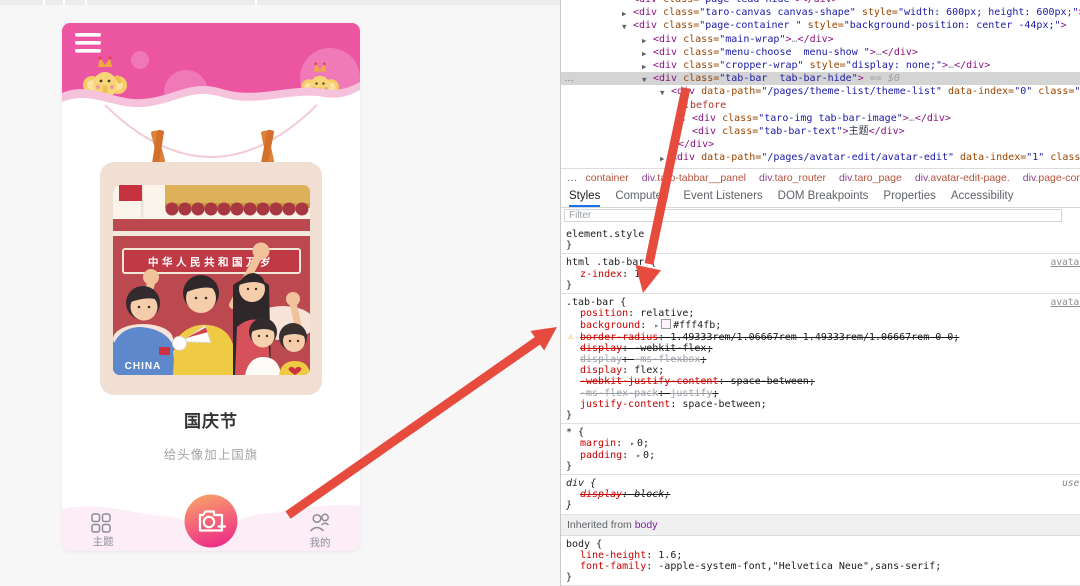 This screenshot has width=1080, height=586. Describe the element at coordinates (858, 131) in the screenshot. I see `code-token: 主题` at that location.